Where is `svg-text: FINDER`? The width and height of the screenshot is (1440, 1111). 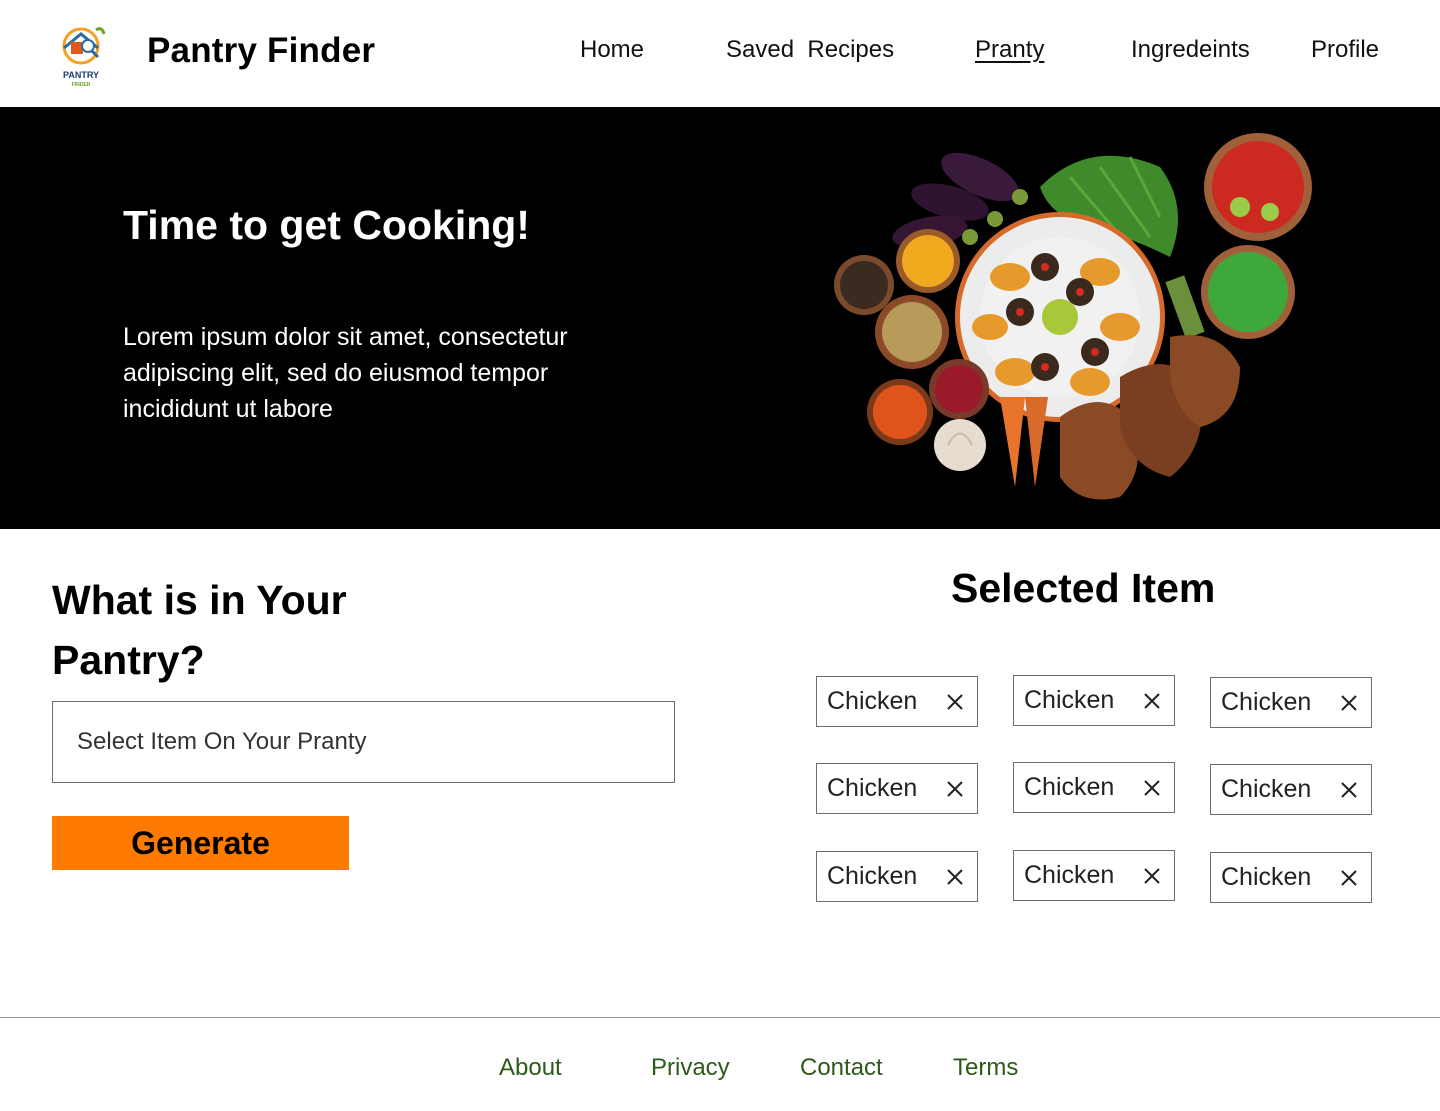 svg-text: FINDER is located at coordinates (81, 85).